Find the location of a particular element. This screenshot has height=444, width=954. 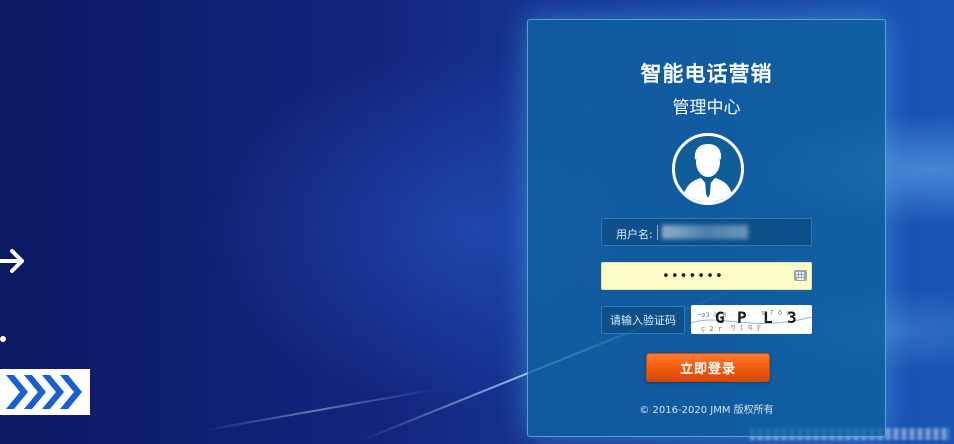

user-avatar-icon is located at coordinates (708, 169).